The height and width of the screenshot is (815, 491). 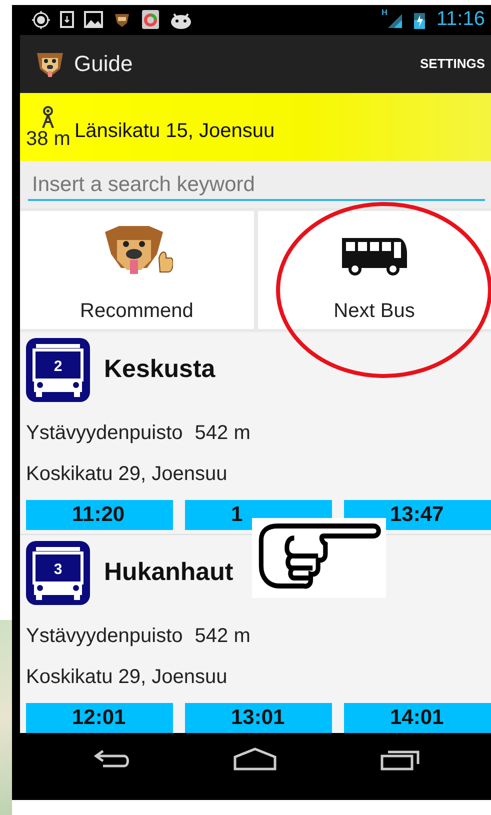 I want to click on clock-time: 11:16, so click(x=460, y=20).